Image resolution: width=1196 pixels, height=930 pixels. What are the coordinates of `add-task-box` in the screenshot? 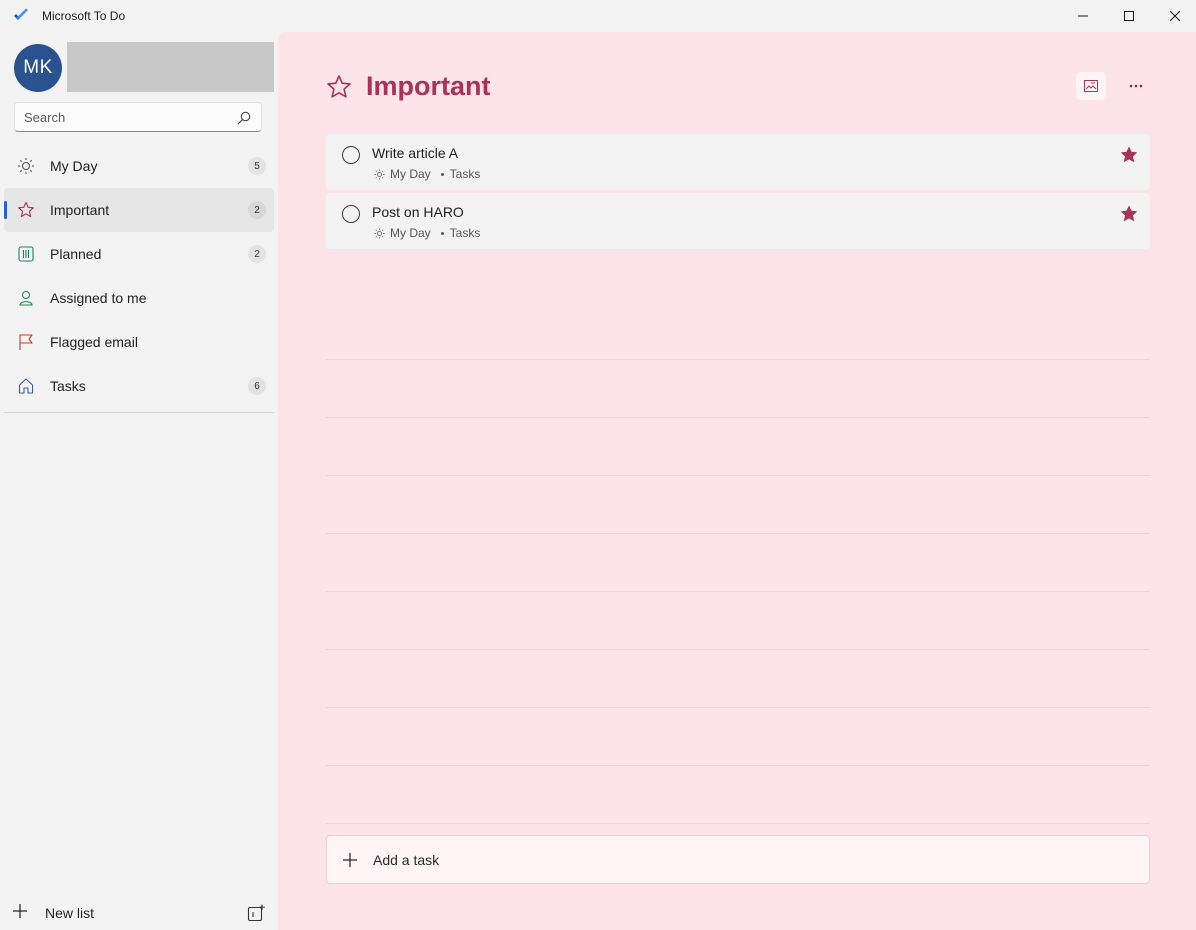 It's located at (738, 859).